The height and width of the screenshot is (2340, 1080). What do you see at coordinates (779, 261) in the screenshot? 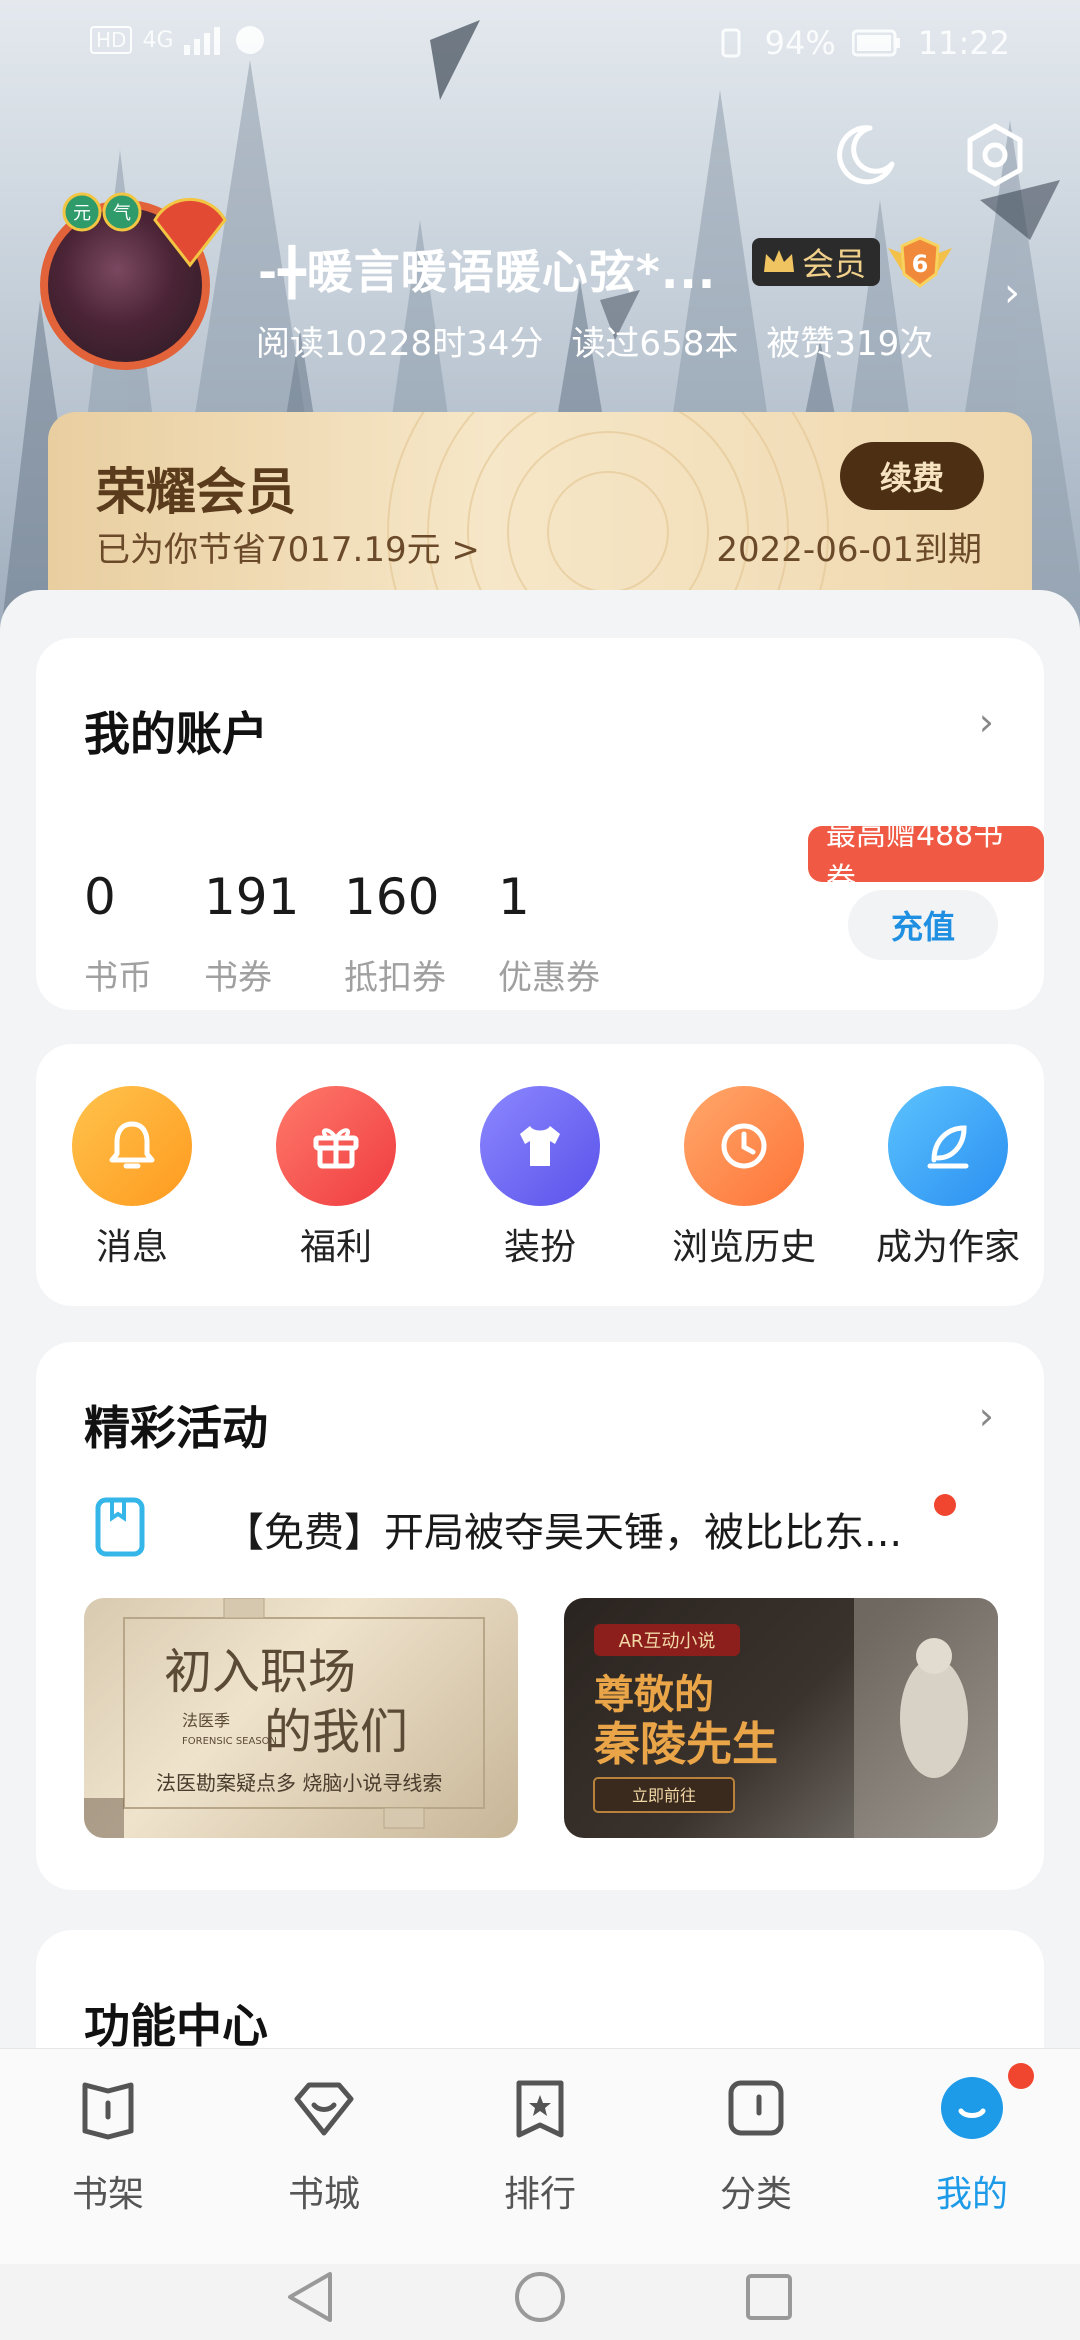
I see `crown-icon` at bounding box center [779, 261].